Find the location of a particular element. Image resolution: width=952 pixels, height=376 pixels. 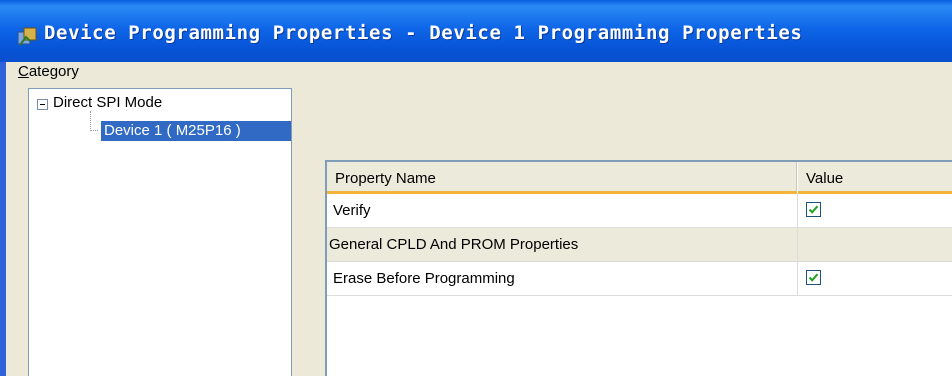

erase-before-programming-checkbox is located at coordinates (813, 277).